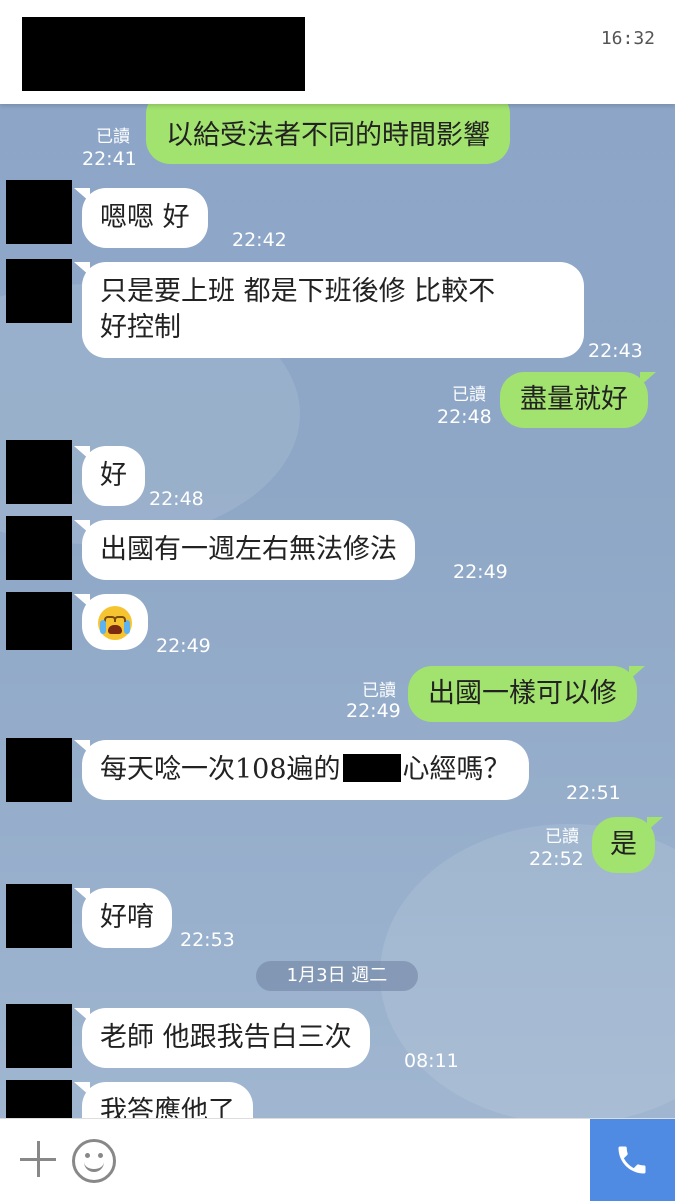 This screenshot has height=1201, width=675. Describe the element at coordinates (109, 159) in the screenshot. I see `message-time: 22:41` at that location.